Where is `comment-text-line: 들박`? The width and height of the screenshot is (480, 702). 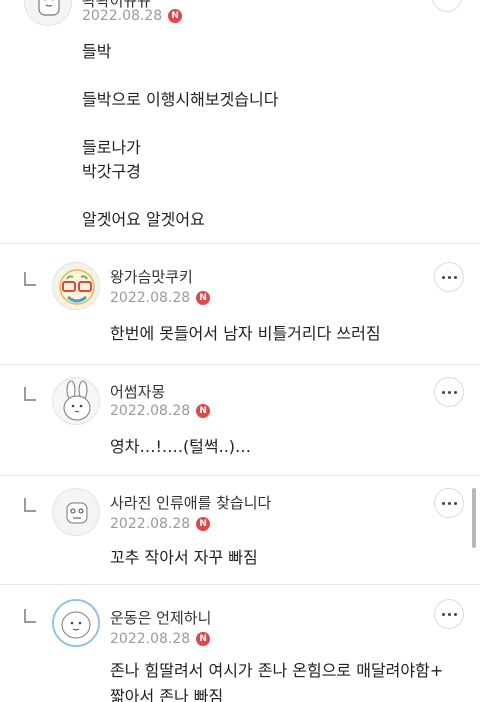
comment-text-line: 들박 is located at coordinates (97, 51).